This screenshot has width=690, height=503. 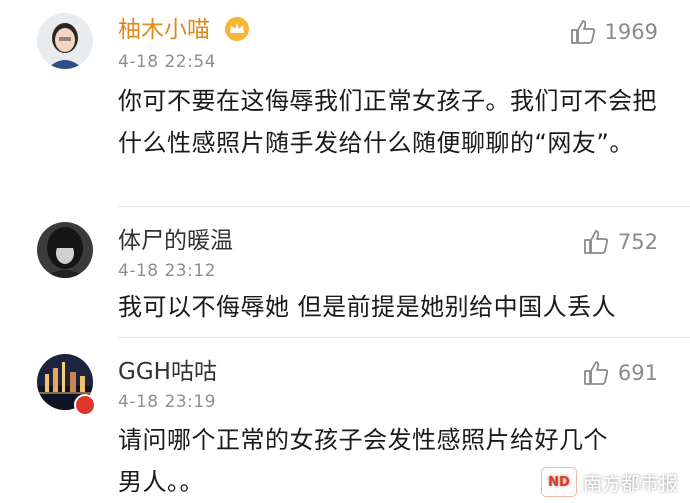 What do you see at coordinates (637, 242) in the screenshot?
I see `like-count: 752` at bounding box center [637, 242].